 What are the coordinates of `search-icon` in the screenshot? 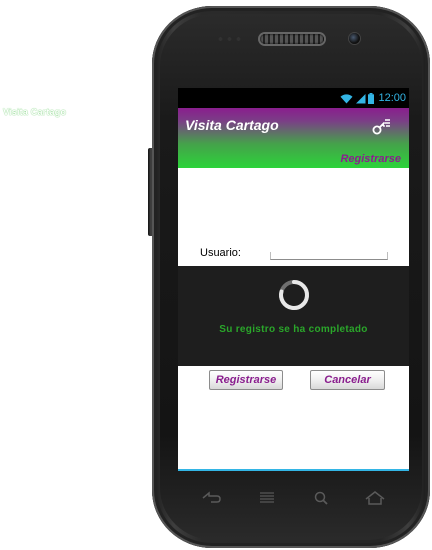 It's located at (321, 498).